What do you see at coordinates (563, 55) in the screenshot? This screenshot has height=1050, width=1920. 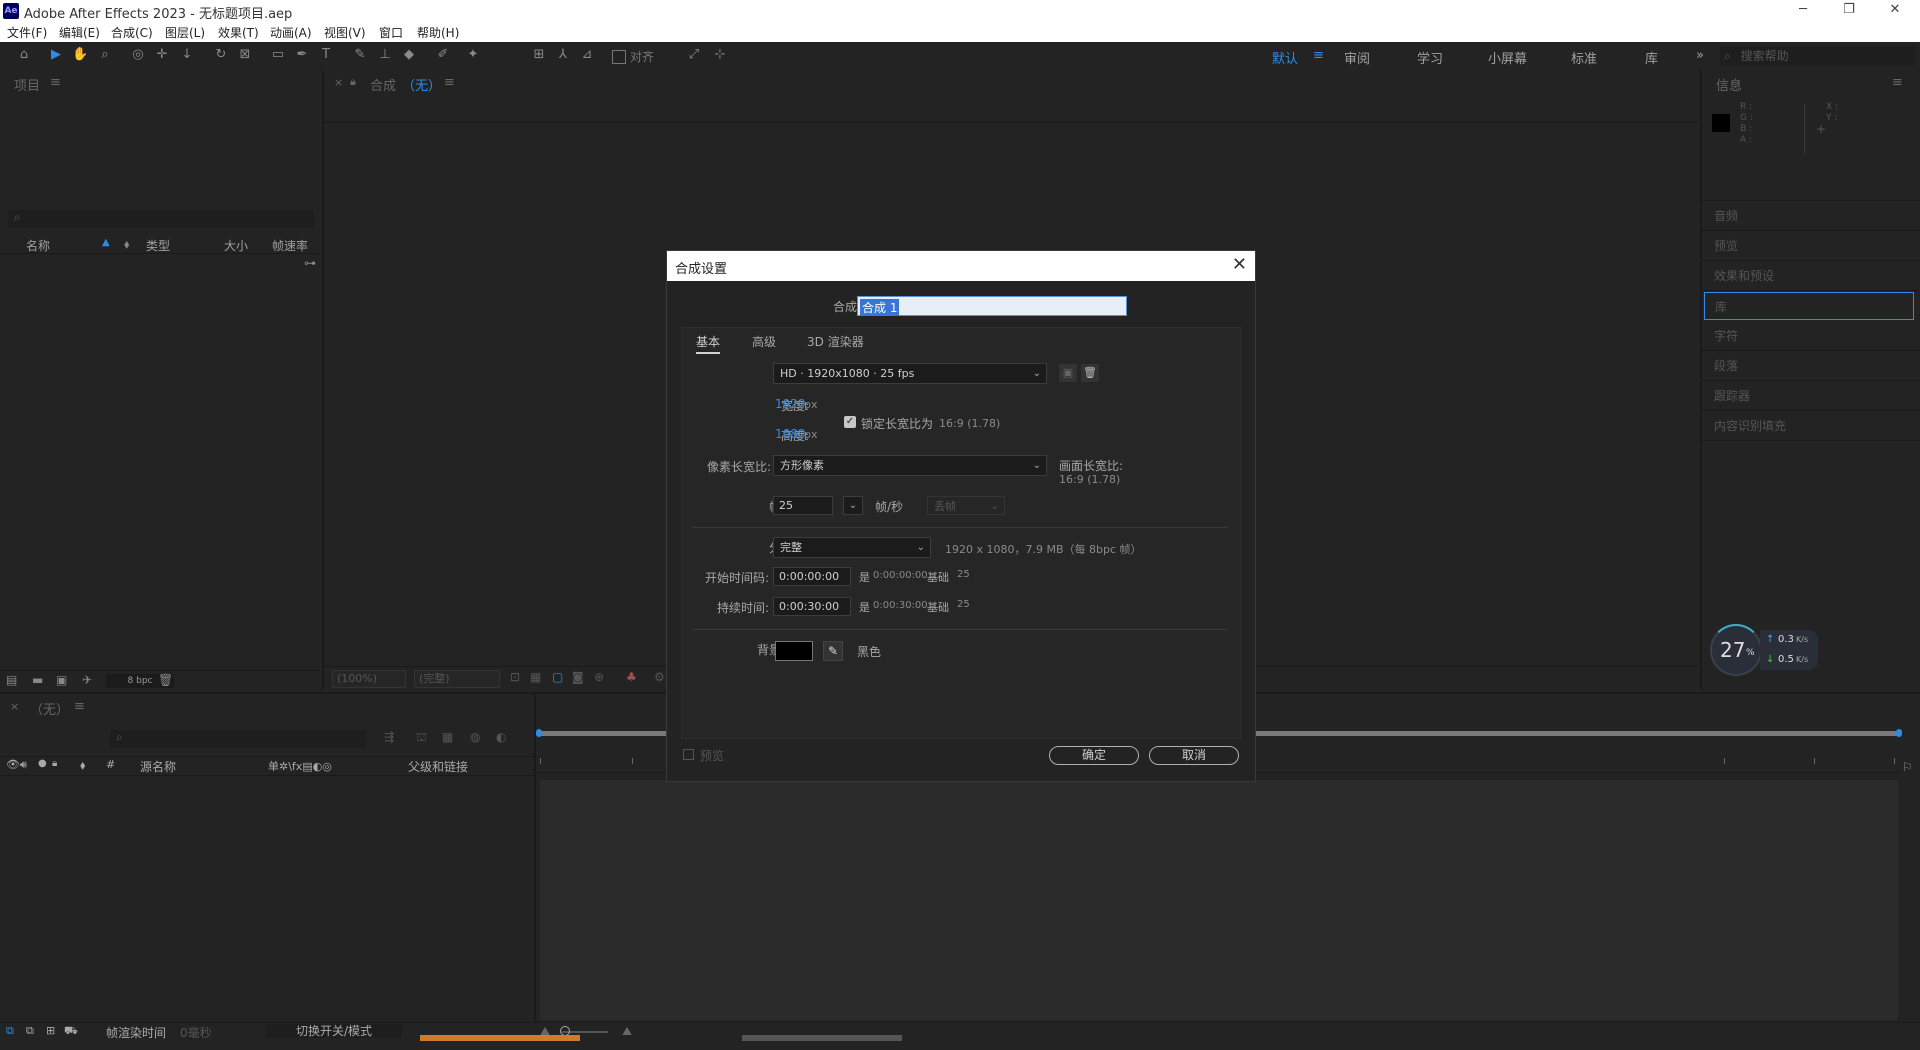 I see `axis-world-icon: ⅄` at bounding box center [563, 55].